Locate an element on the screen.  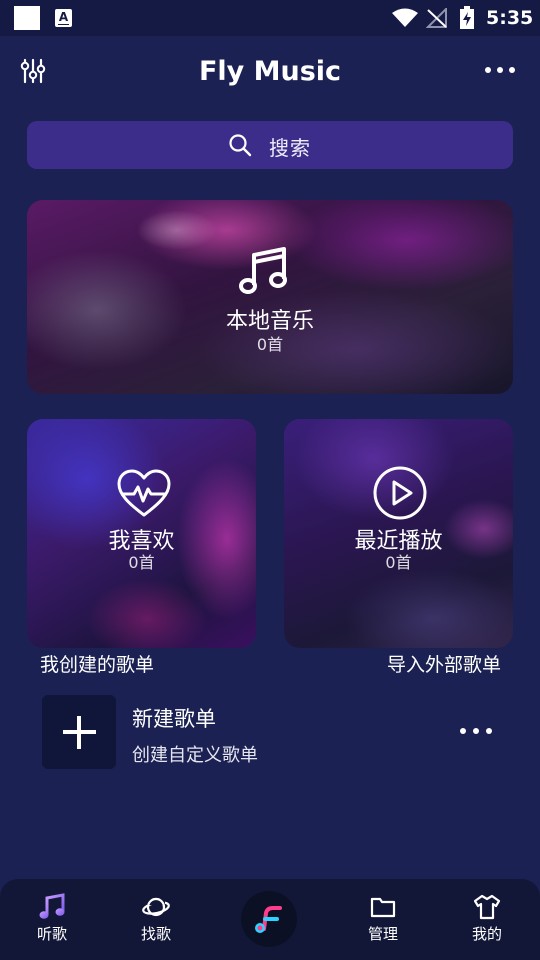
app-title: Fly Music is located at coordinates (270, 71).